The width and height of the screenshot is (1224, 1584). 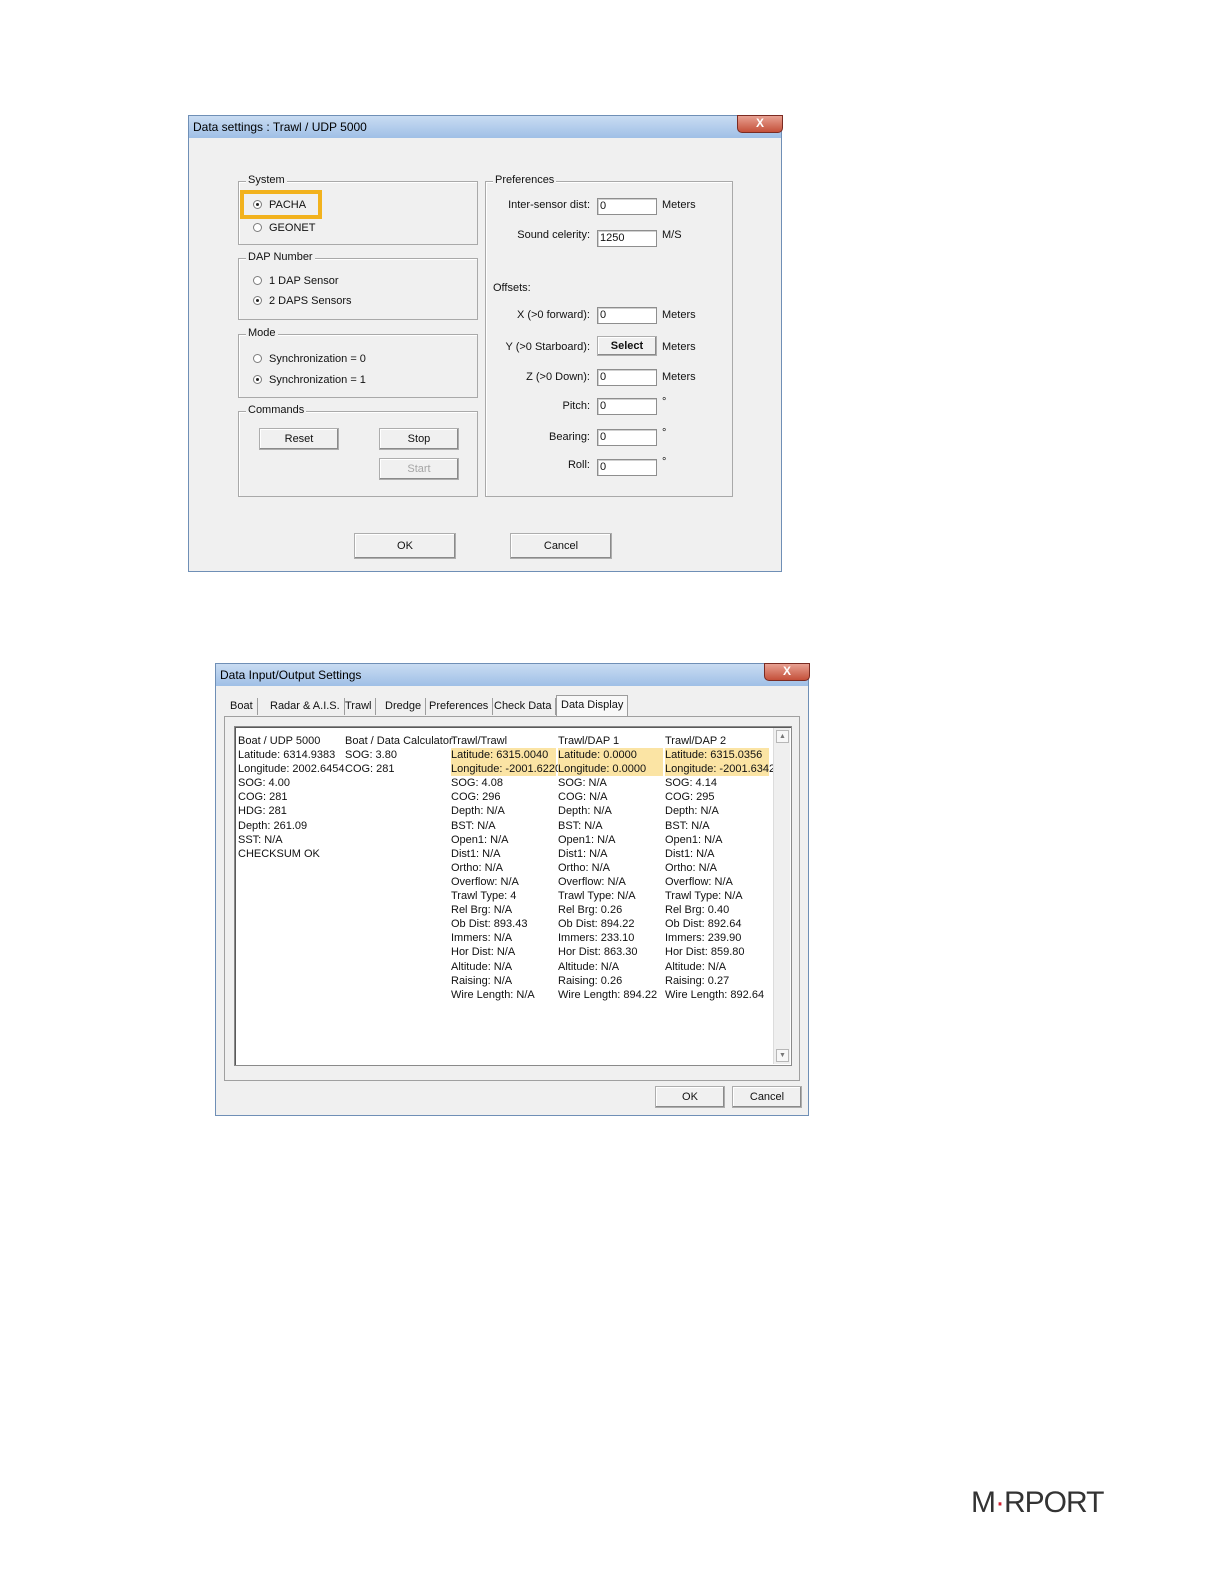 I want to click on data-line: Raising: 0.27, so click(x=697, y=980).